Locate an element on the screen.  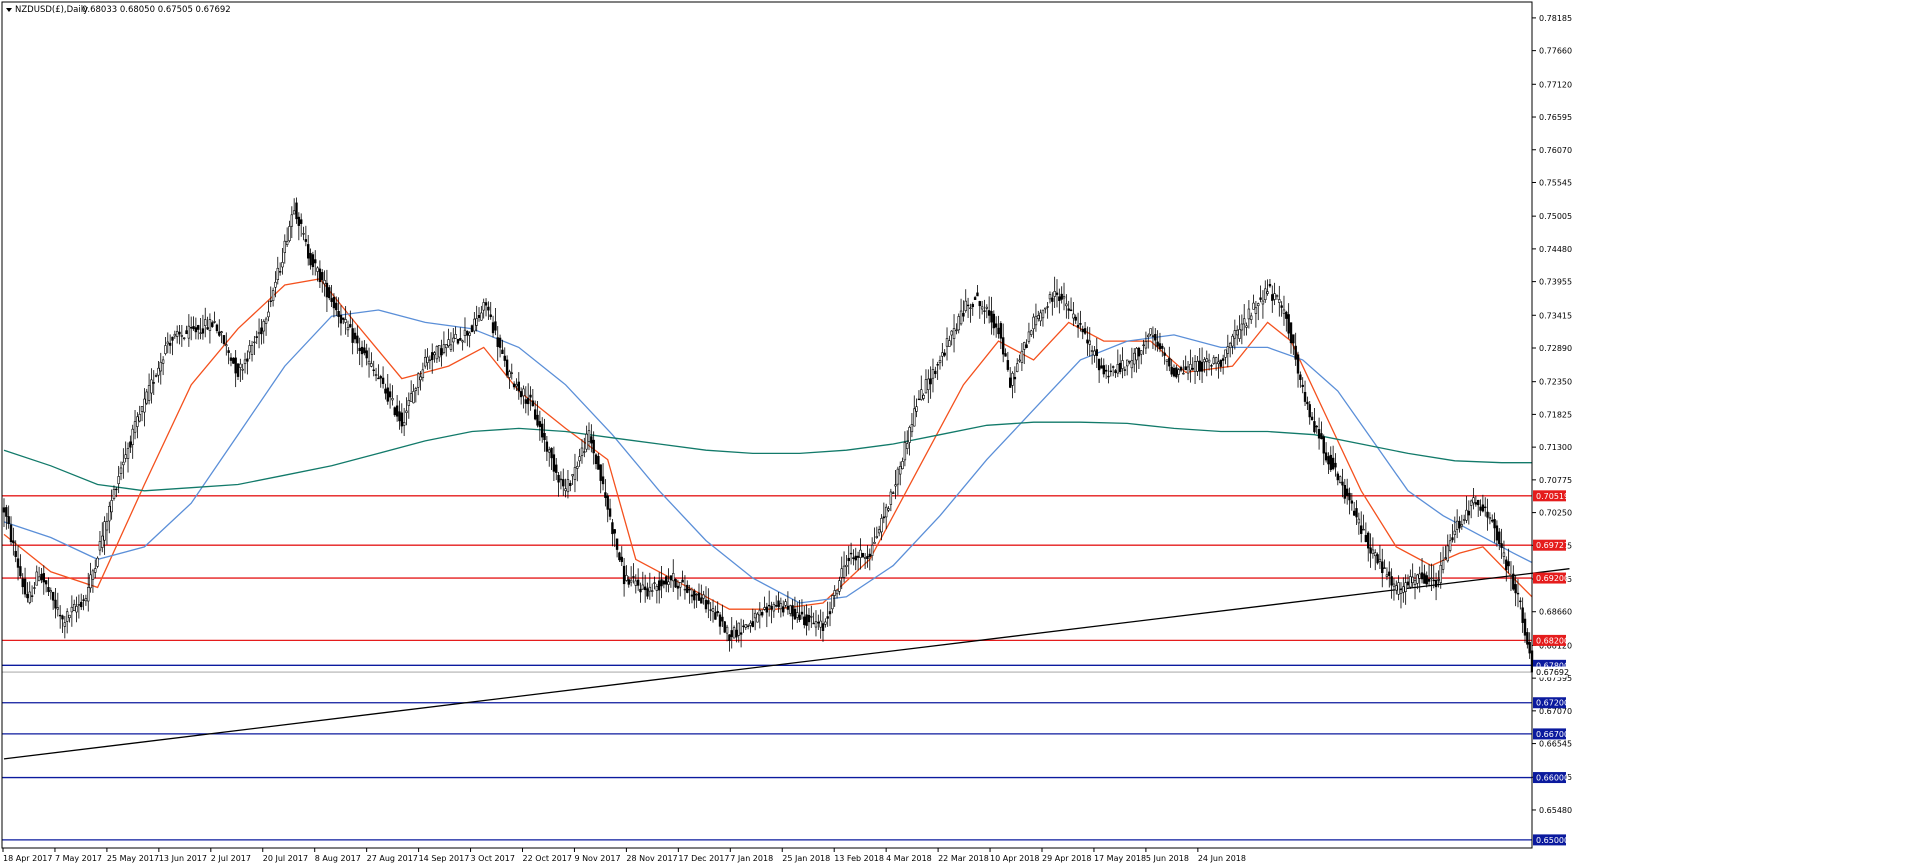
y-tick-label: 0.76595 is located at coordinates (1555, 117).